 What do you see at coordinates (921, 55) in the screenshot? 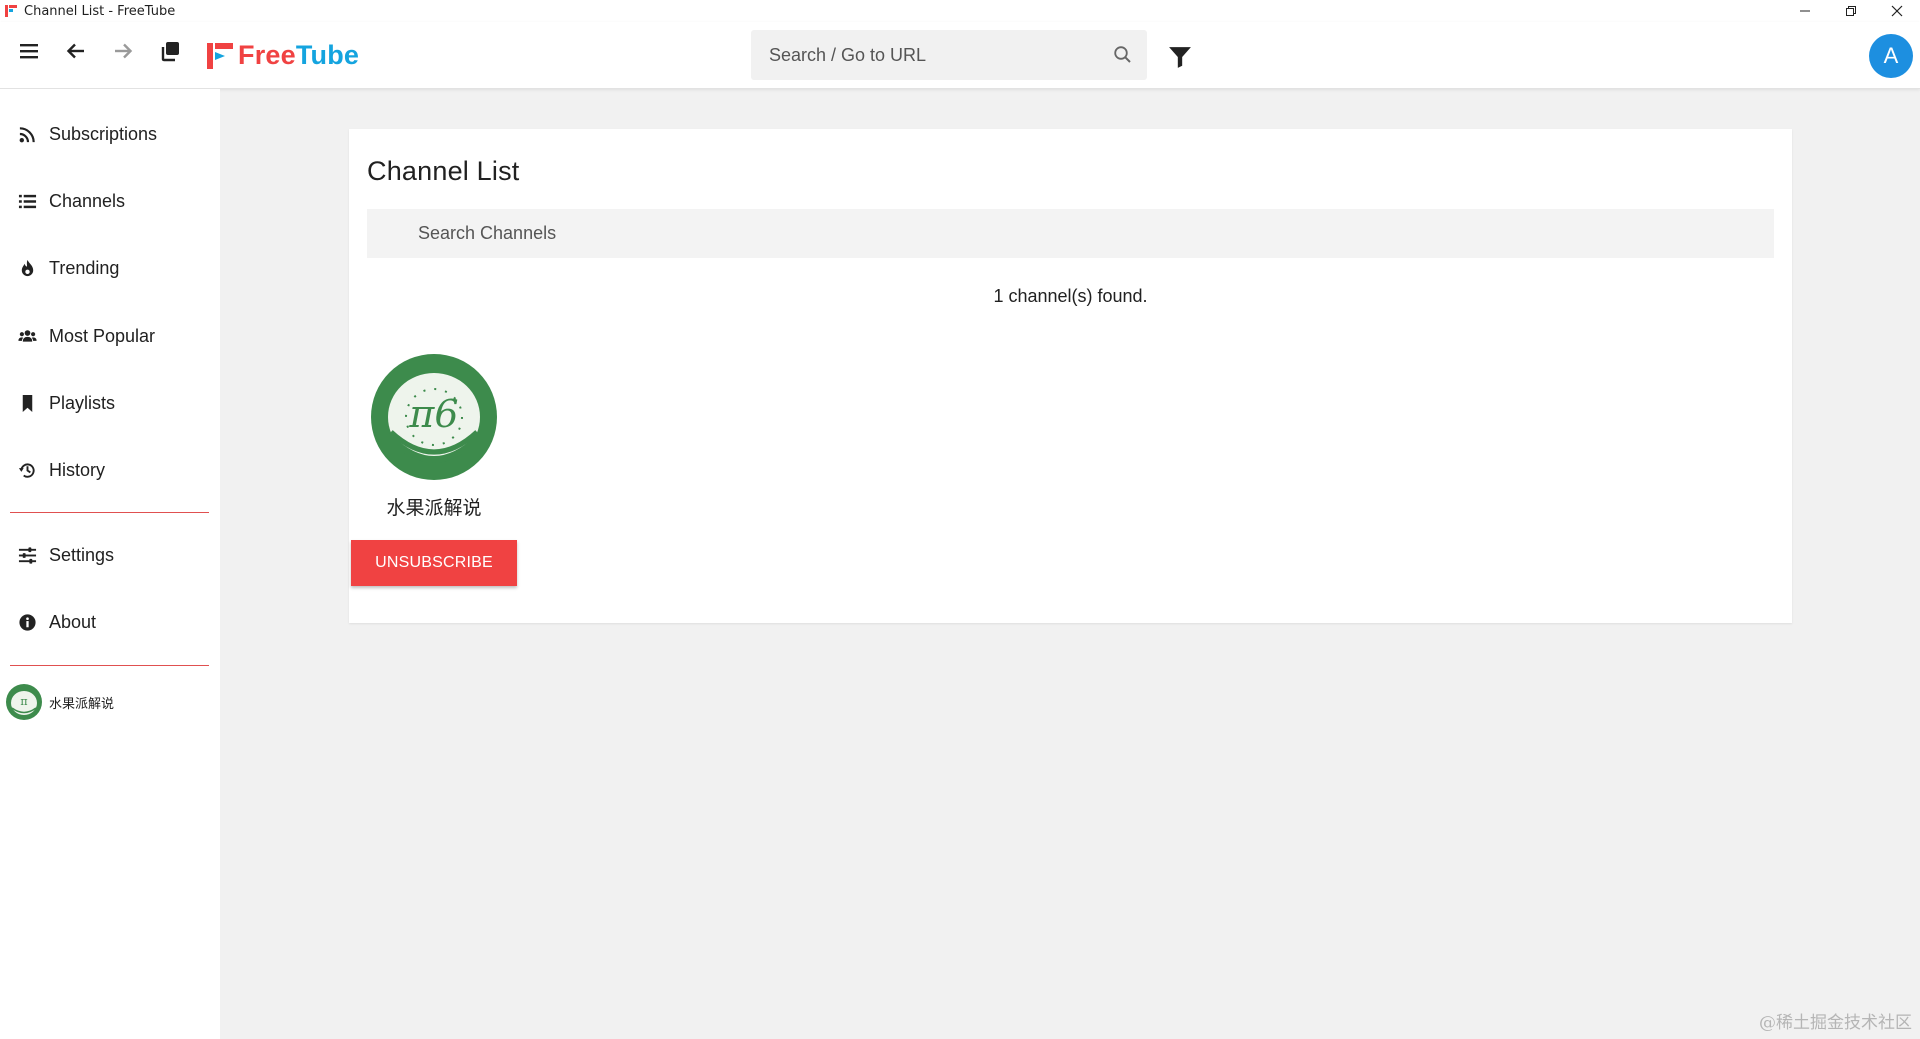
I see `search-url-input` at bounding box center [921, 55].